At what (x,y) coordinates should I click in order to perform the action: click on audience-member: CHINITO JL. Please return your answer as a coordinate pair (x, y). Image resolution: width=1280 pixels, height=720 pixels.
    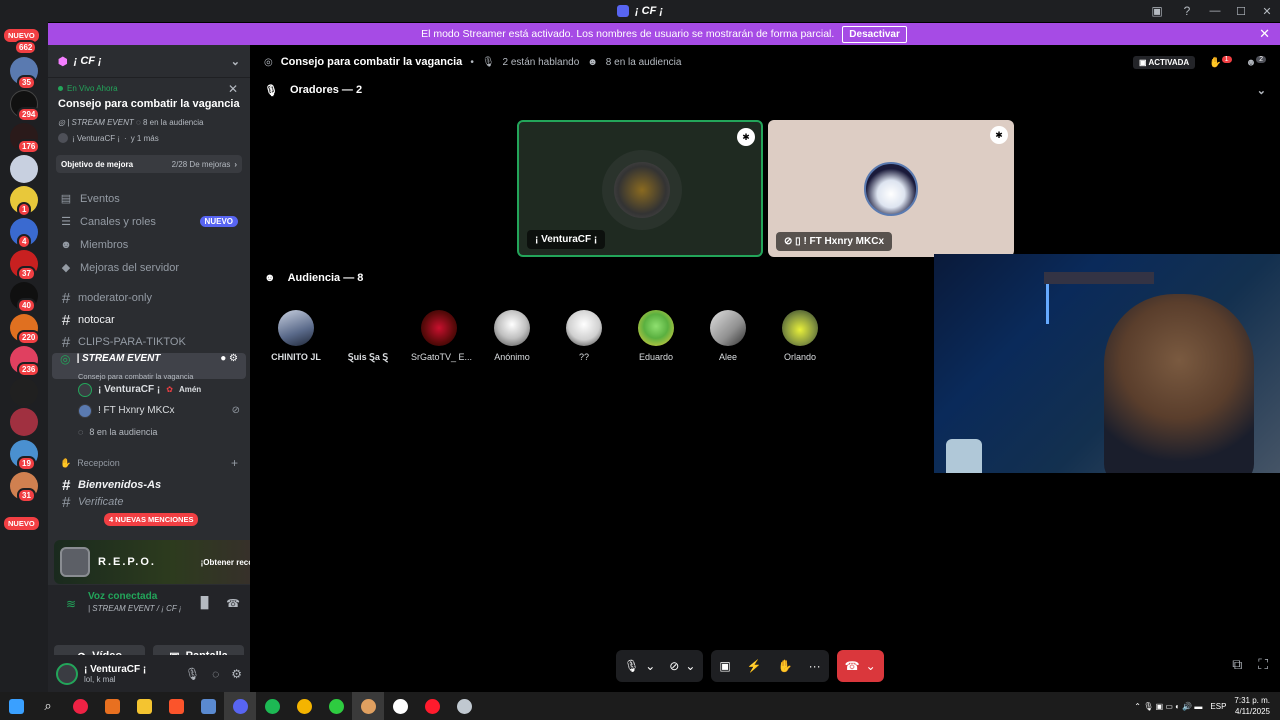
    Looking at the image, I should click on (296, 336).